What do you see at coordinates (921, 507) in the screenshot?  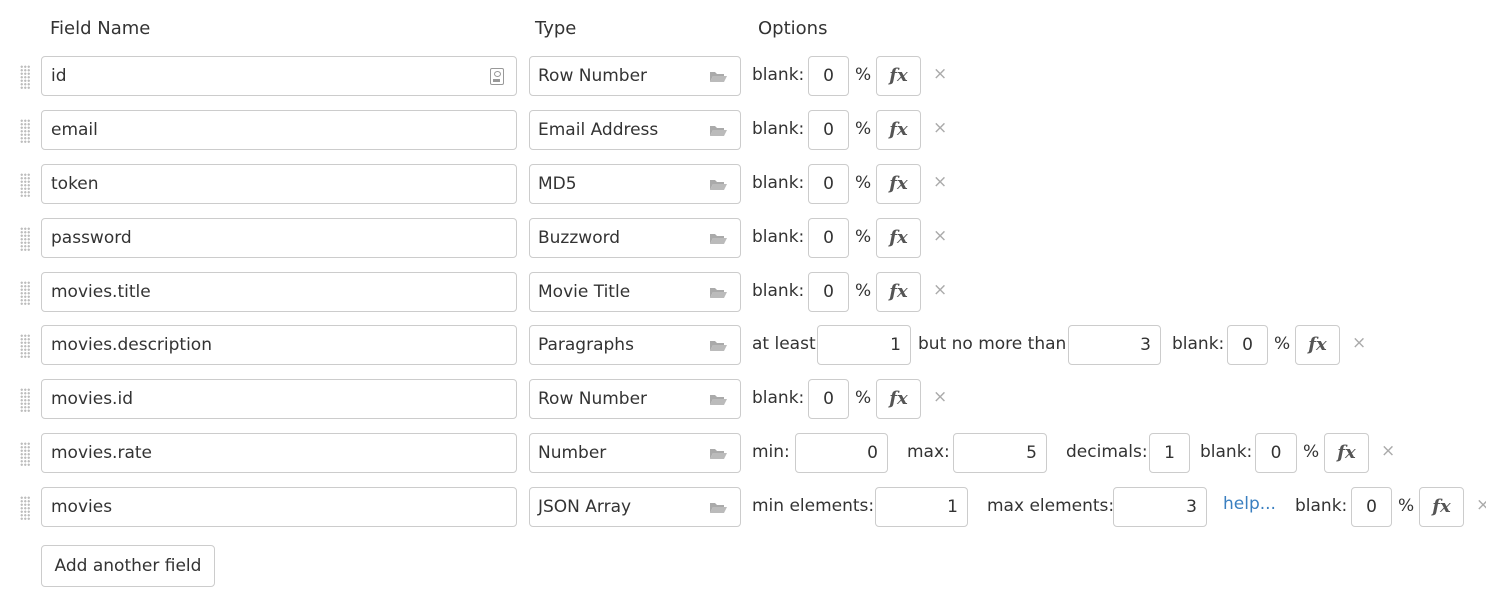 I see `min-elements-input: 1` at bounding box center [921, 507].